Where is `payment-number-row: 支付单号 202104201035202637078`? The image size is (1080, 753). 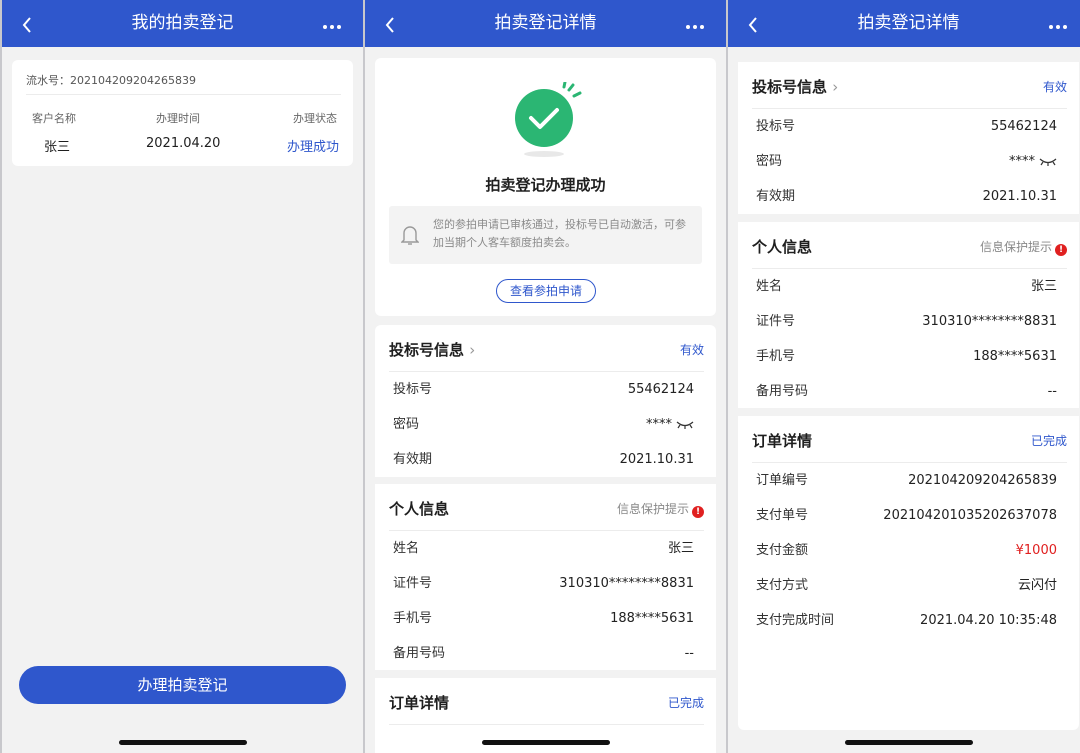
payment-number-row: 支付单号 202104201035202637078 is located at coordinates (908, 515).